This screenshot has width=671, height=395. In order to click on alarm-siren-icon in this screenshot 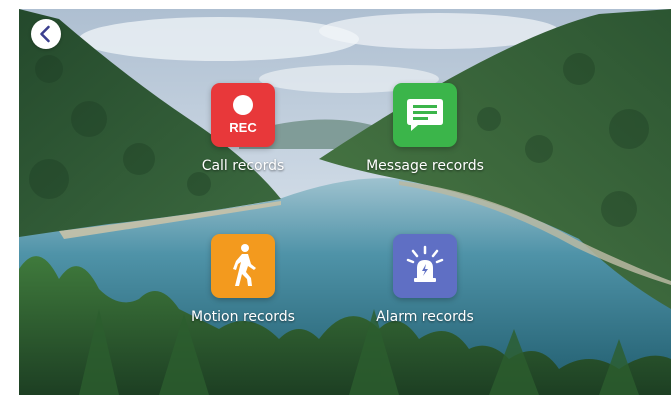, I will do `click(425, 263)`.